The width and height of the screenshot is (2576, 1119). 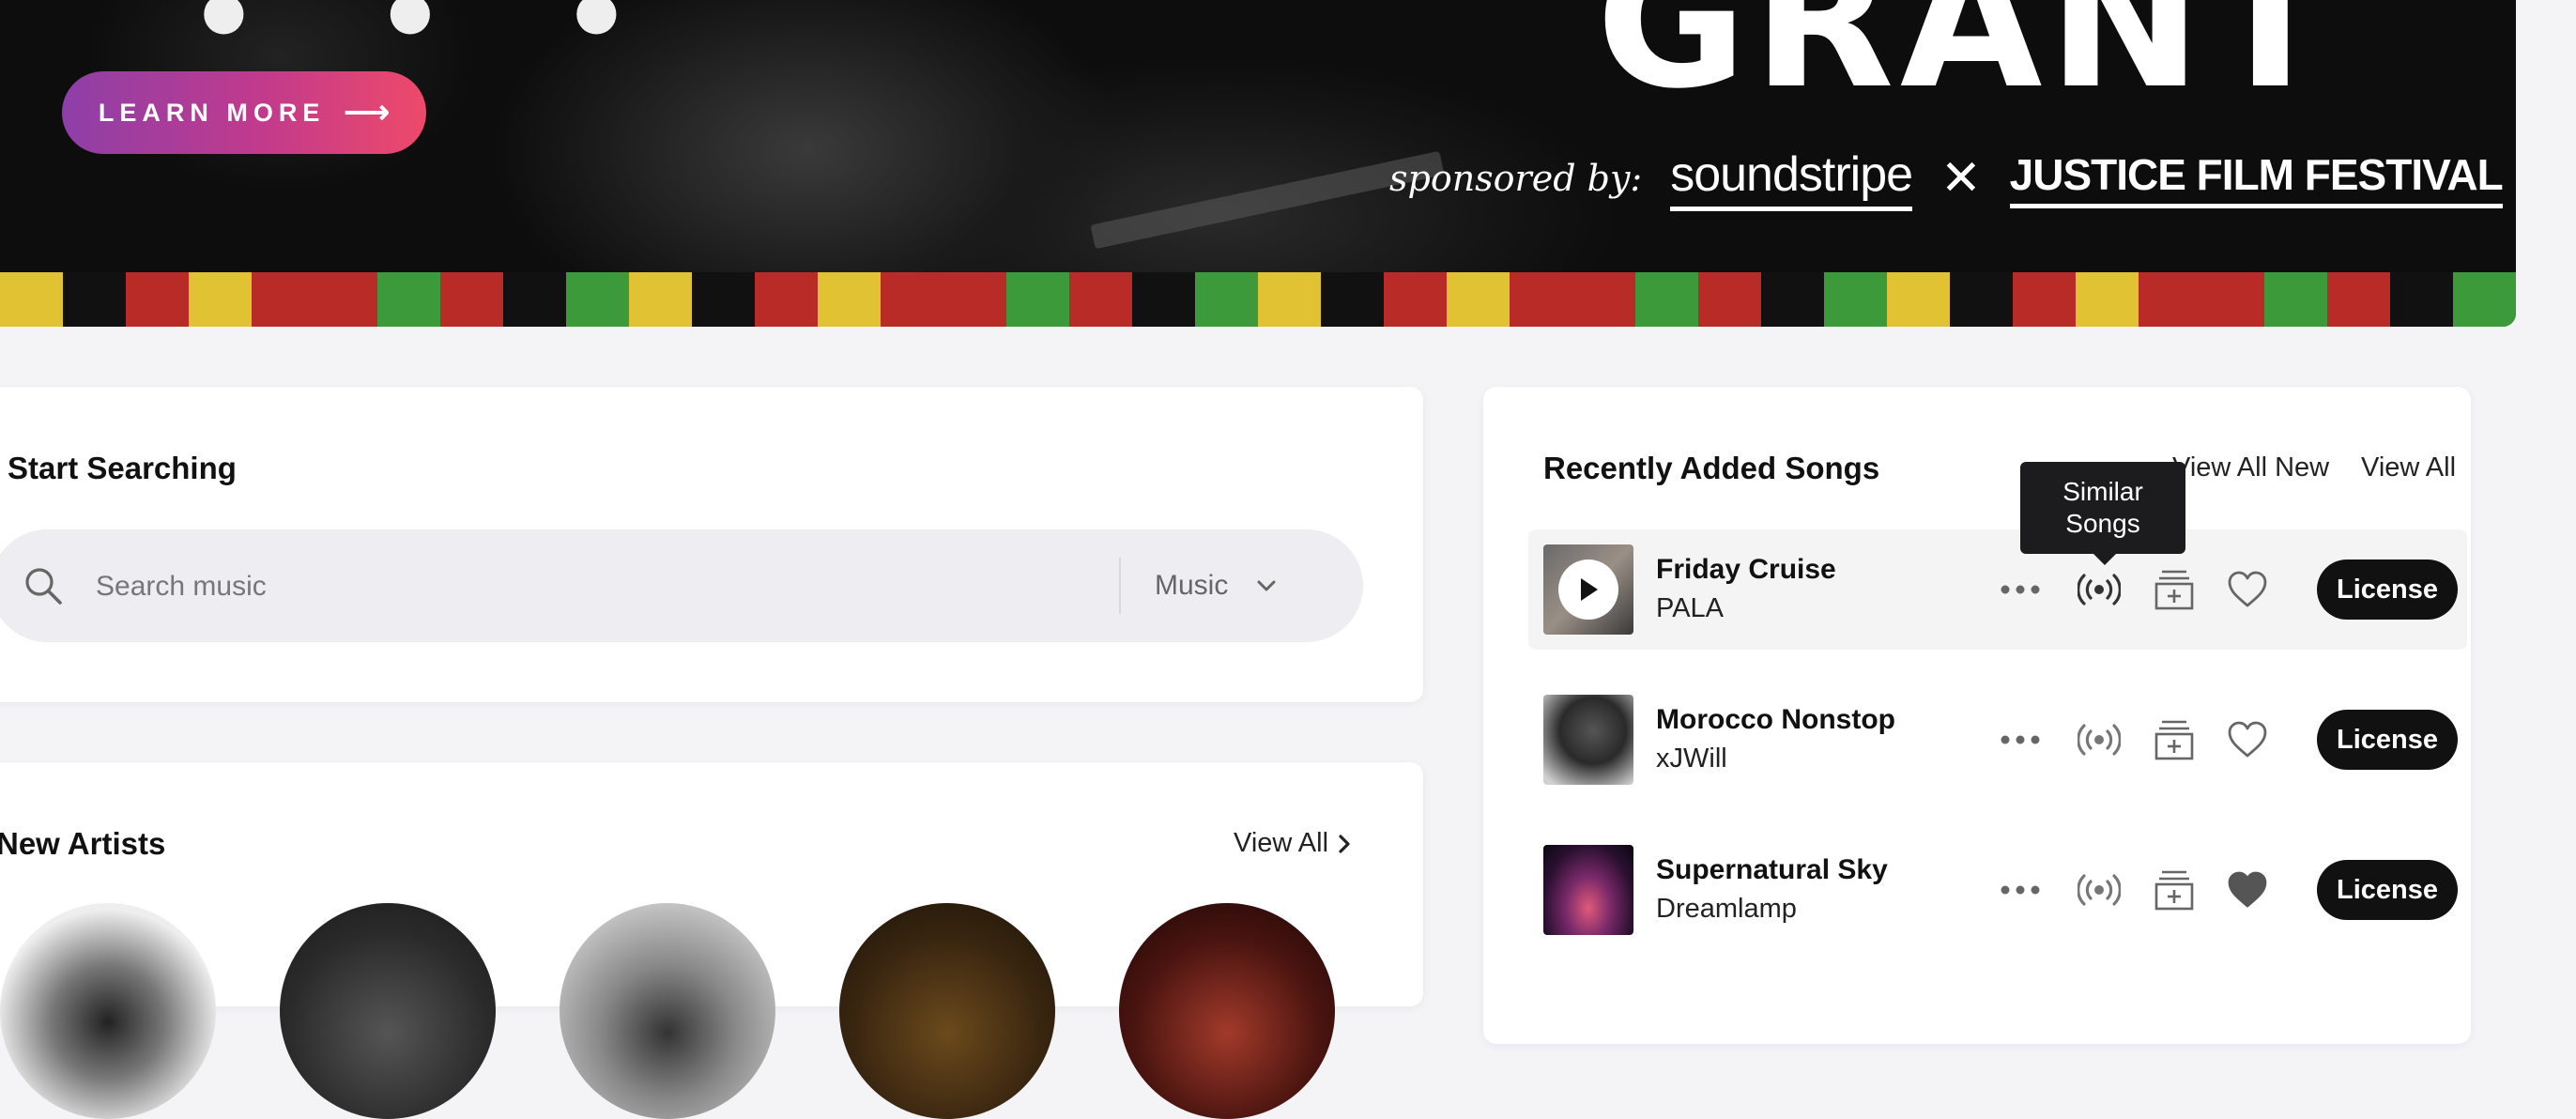 I want to click on song-row: Friday Cruise PALA License, so click(x=1998, y=589).